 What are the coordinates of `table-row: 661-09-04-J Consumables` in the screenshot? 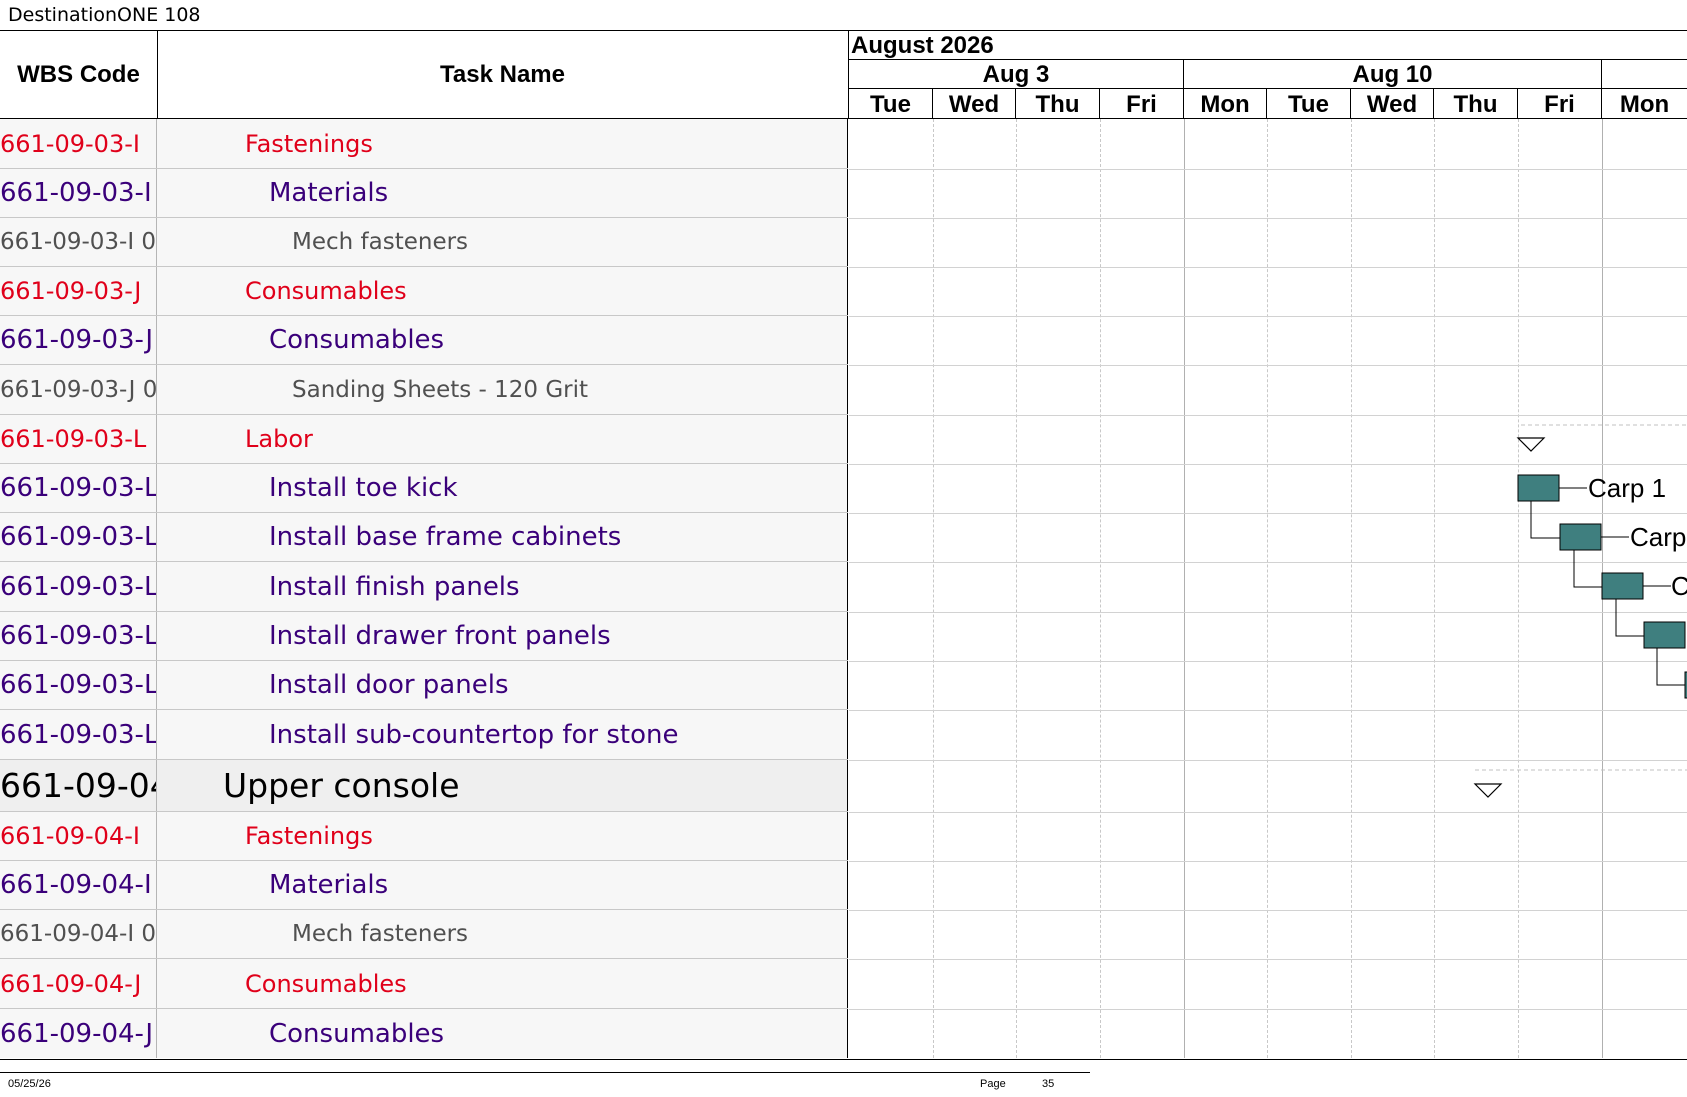 It's located at (424, 984).